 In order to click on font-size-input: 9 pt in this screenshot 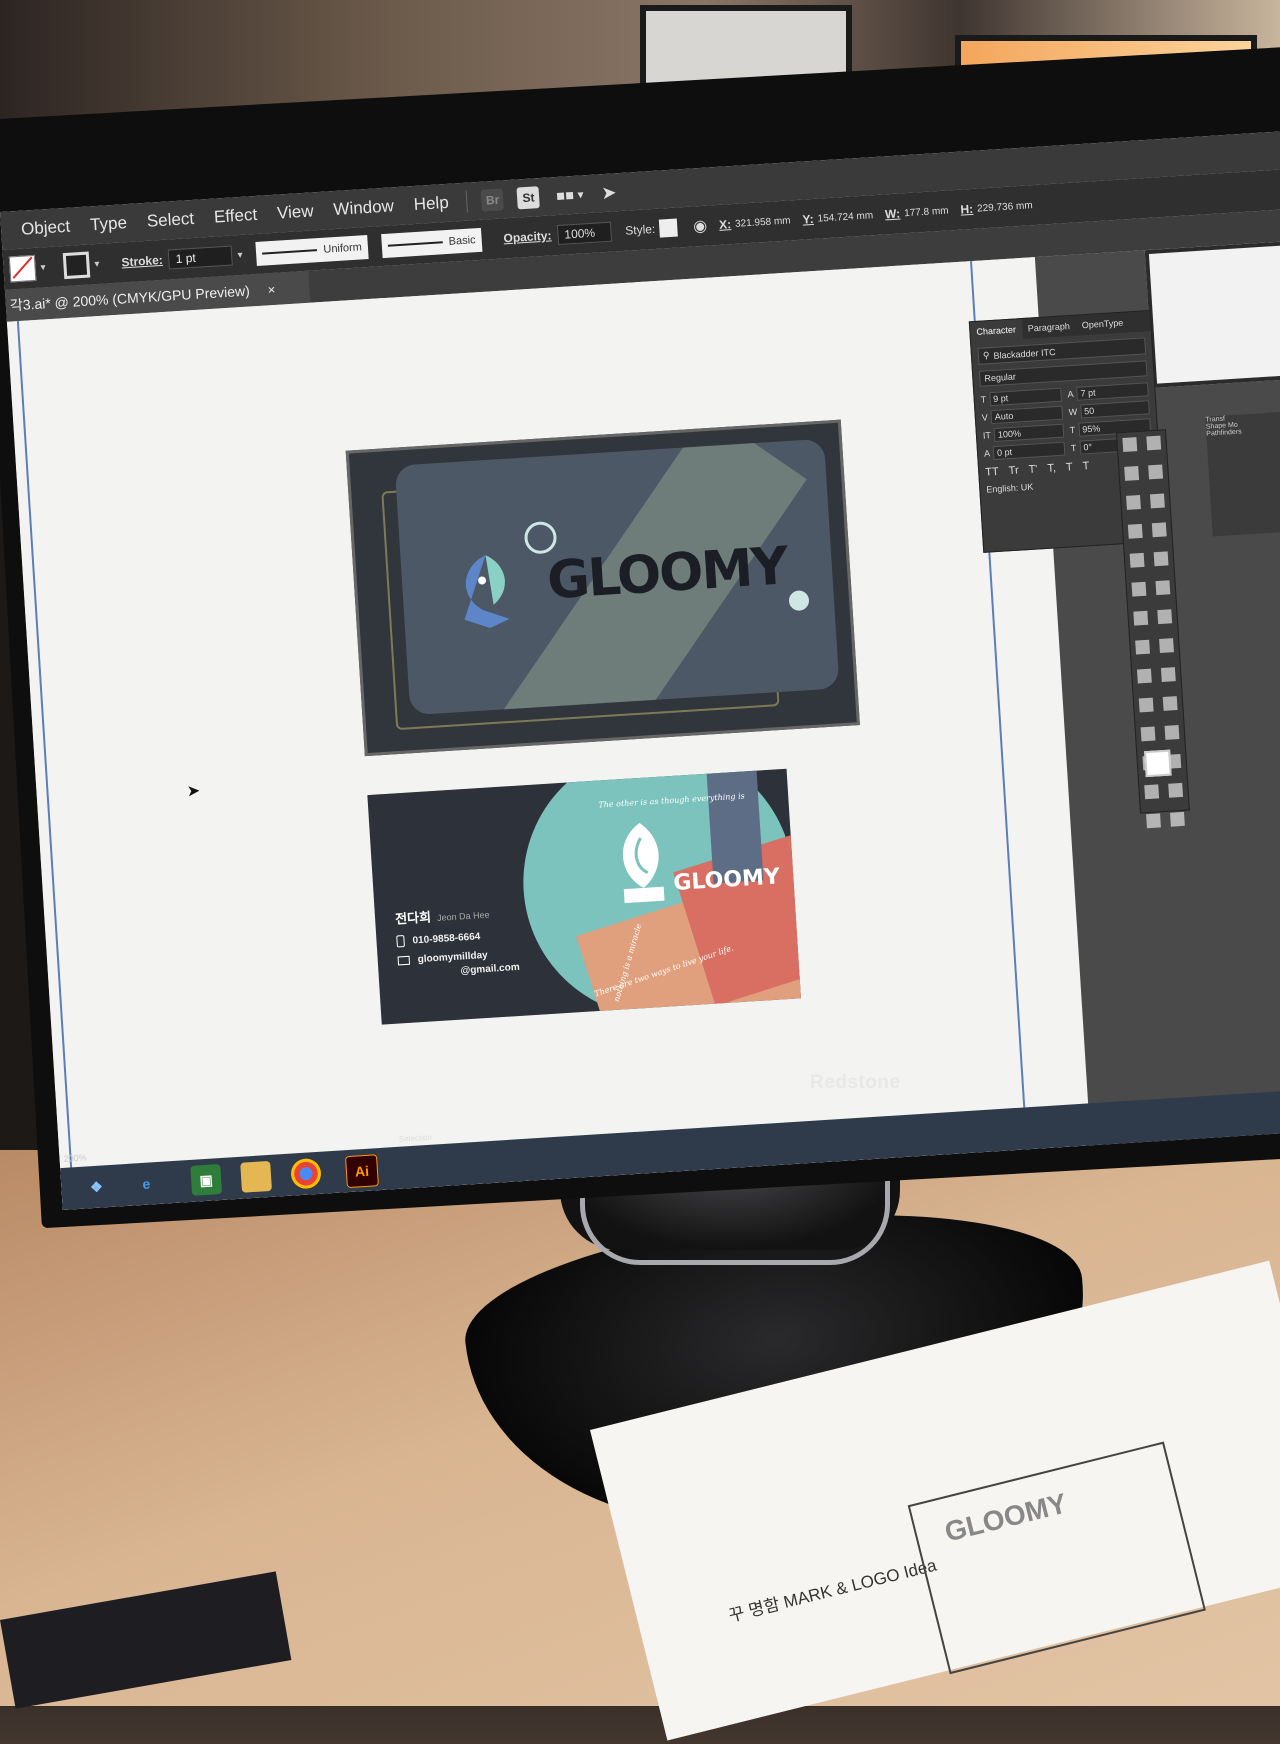, I will do `click(1025, 397)`.